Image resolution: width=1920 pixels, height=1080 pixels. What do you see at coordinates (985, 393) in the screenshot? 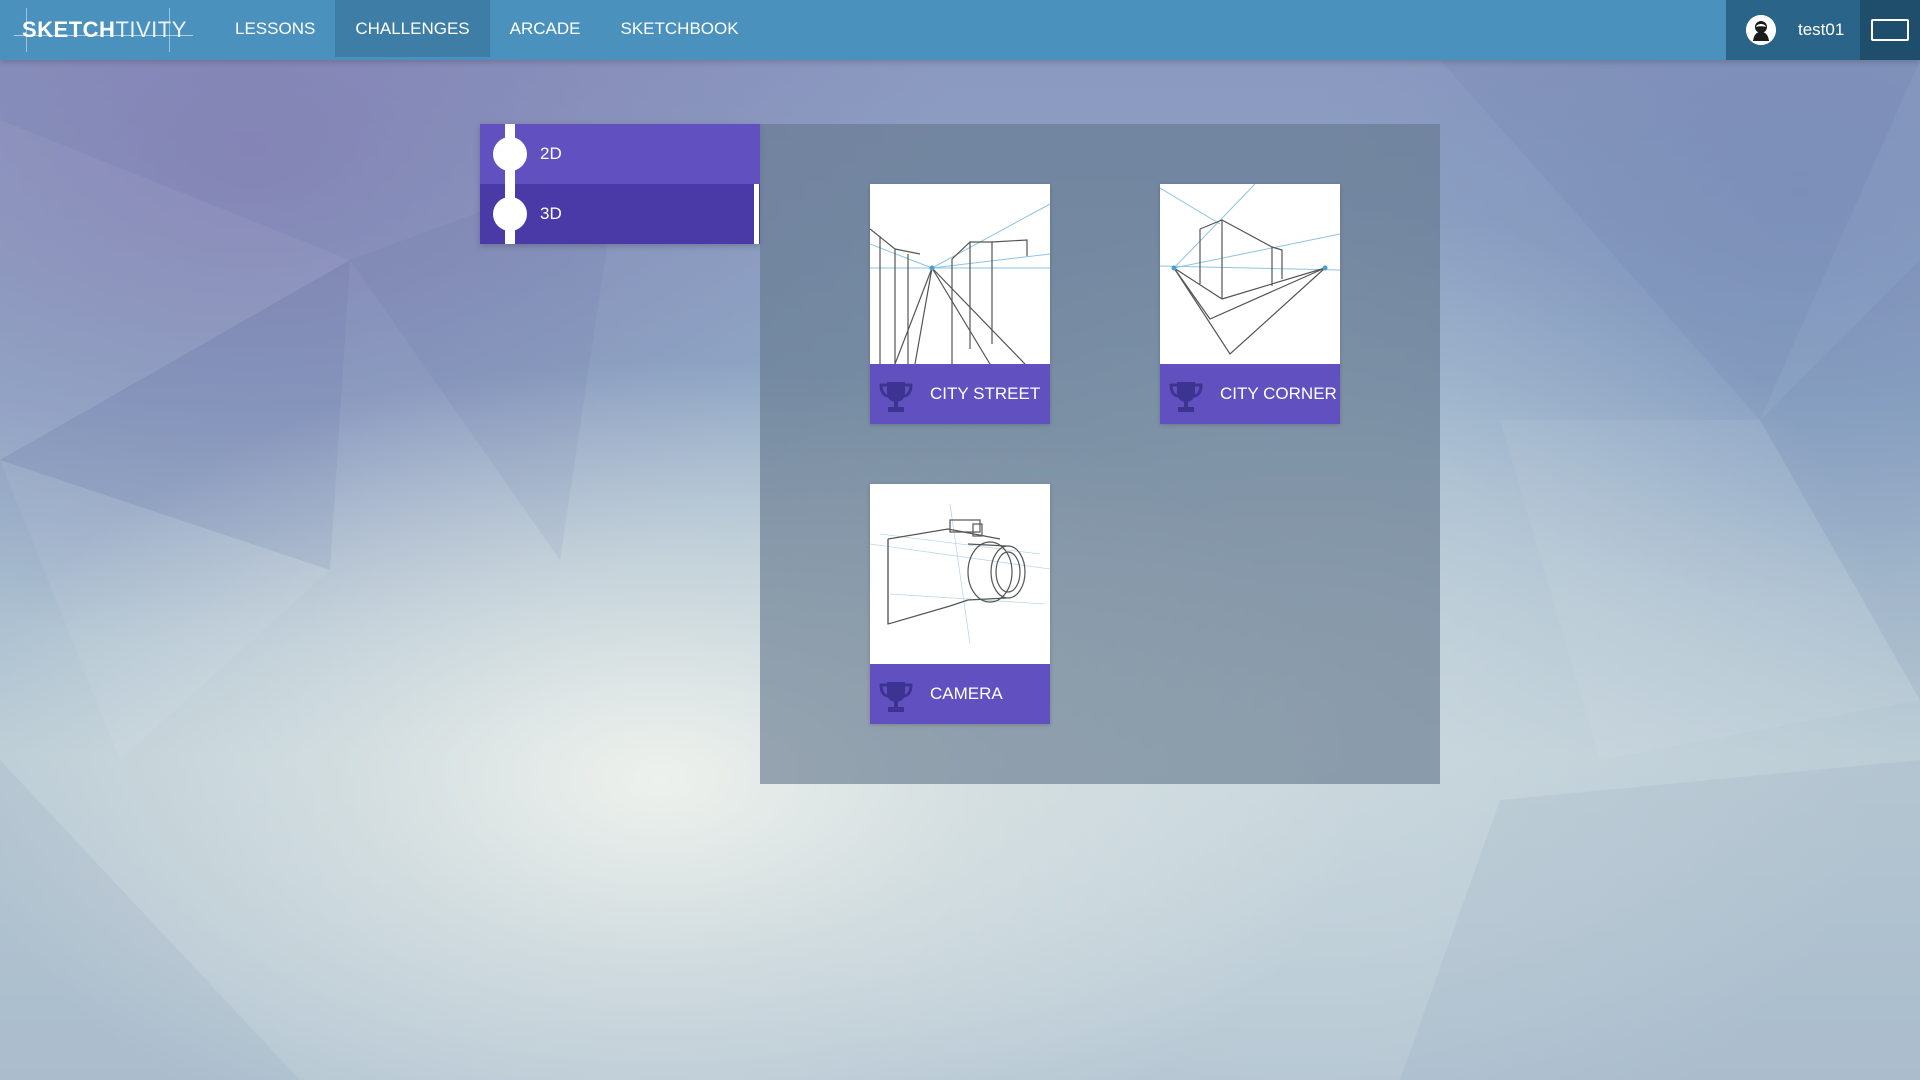
I see `challenge-title: CITY STREET` at bounding box center [985, 393].